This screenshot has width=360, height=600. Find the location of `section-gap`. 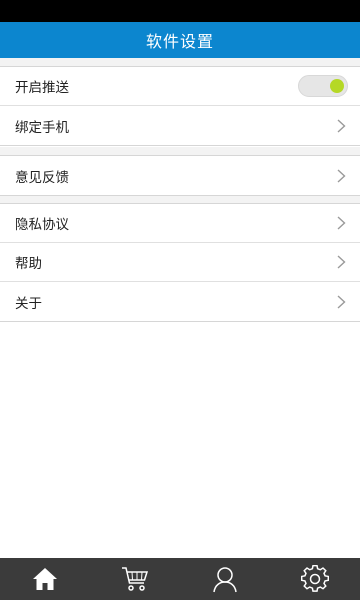

section-gap is located at coordinates (180, 62).